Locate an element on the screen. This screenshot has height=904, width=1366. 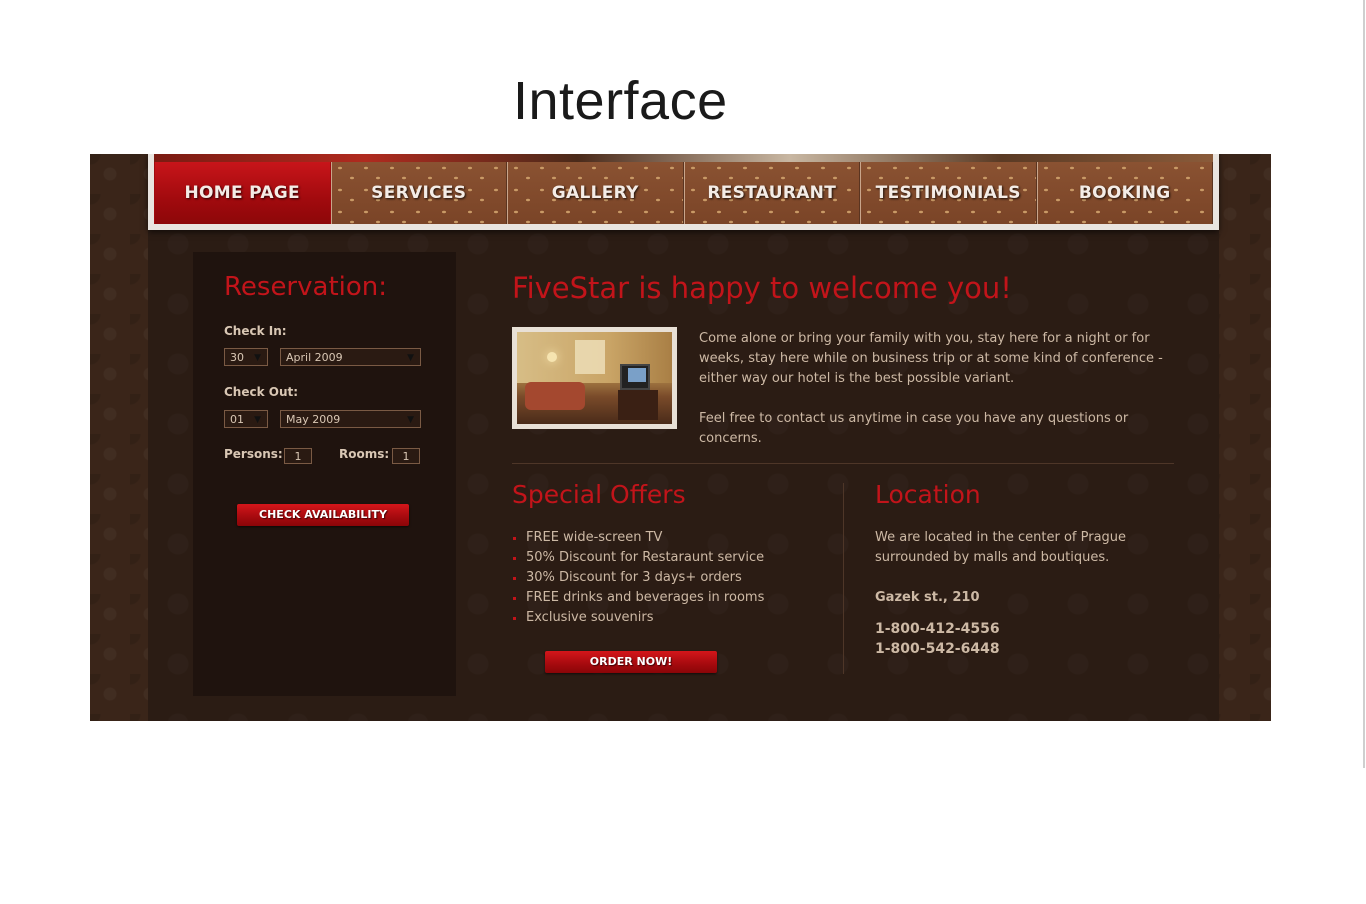
persons-label: Persons: is located at coordinates (253, 454).